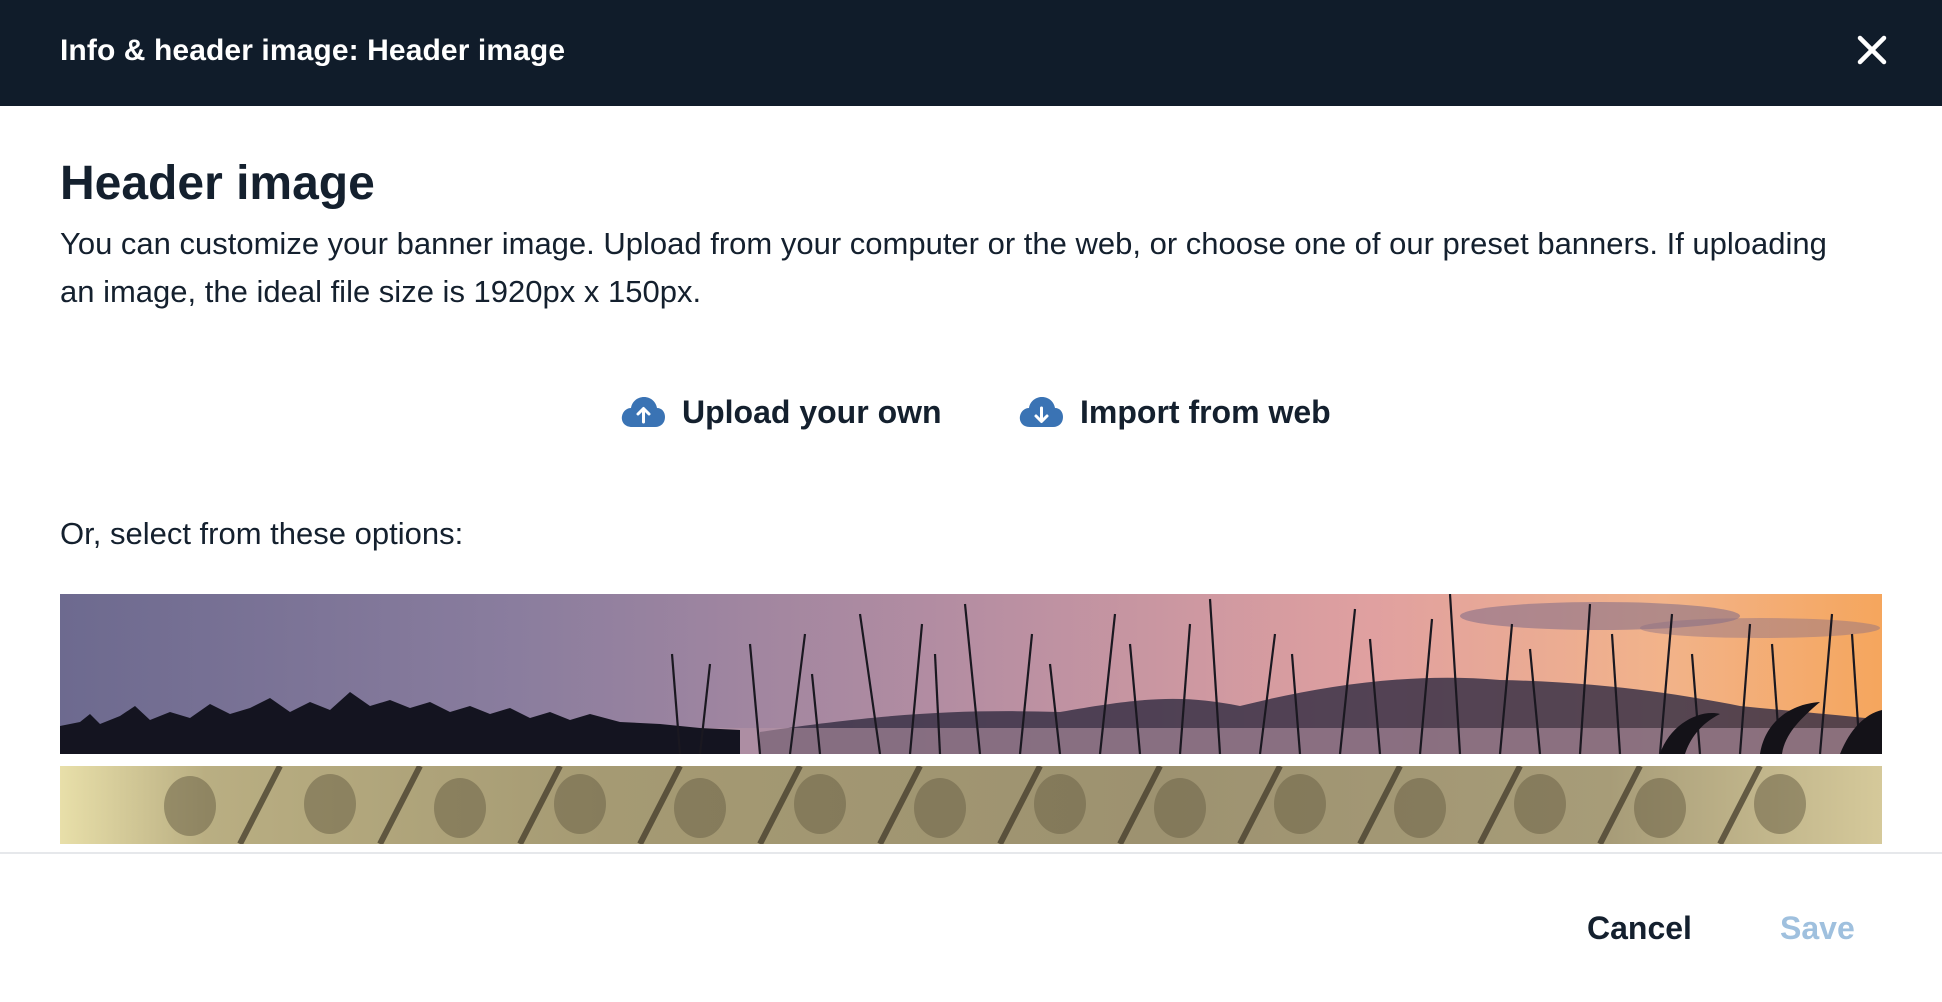  What do you see at coordinates (971, 53) in the screenshot?
I see `dialog-titlebar: Info & header image: Header image` at bounding box center [971, 53].